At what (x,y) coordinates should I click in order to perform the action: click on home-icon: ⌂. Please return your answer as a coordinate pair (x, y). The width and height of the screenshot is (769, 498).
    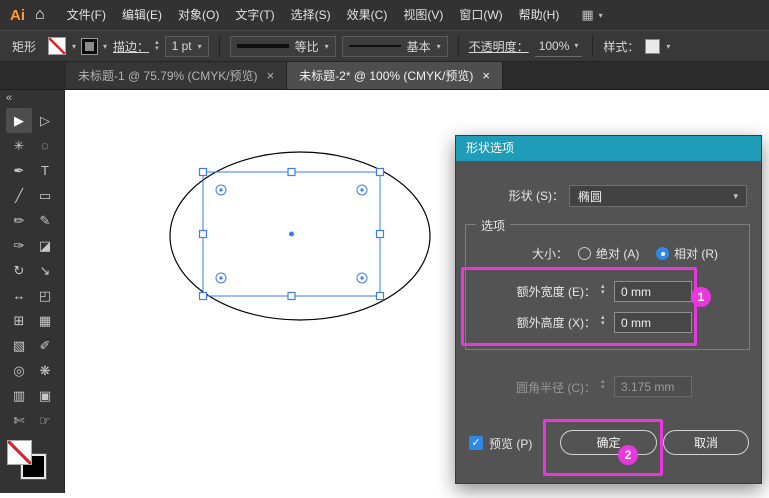
    Looking at the image, I should click on (40, 15).